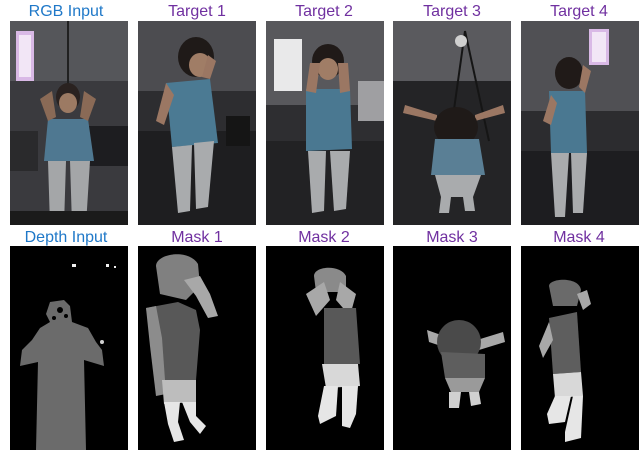 Image resolution: width=639 pixels, height=450 pixels. I want to click on target-2-image, so click(325, 123).